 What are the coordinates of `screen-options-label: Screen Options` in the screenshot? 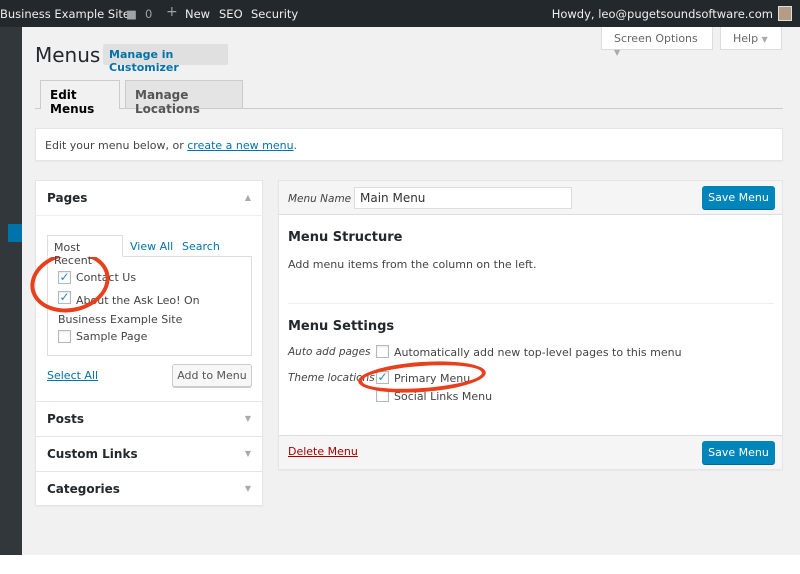 It's located at (656, 38).